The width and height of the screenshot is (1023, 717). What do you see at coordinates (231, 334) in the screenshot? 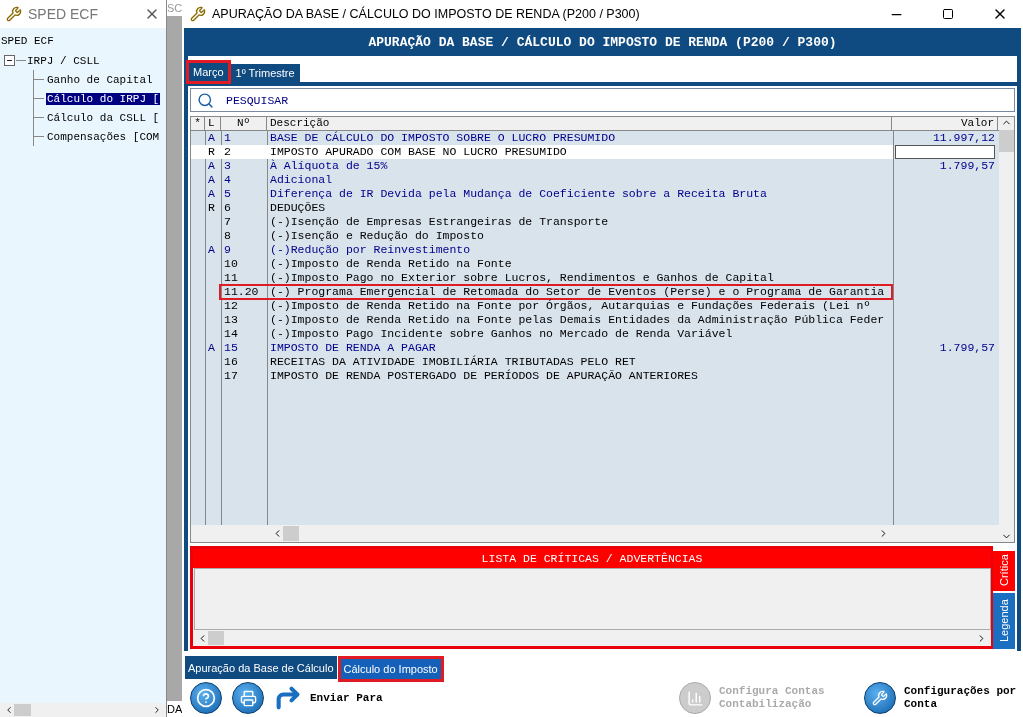
I see `table-cell-text: 14` at bounding box center [231, 334].